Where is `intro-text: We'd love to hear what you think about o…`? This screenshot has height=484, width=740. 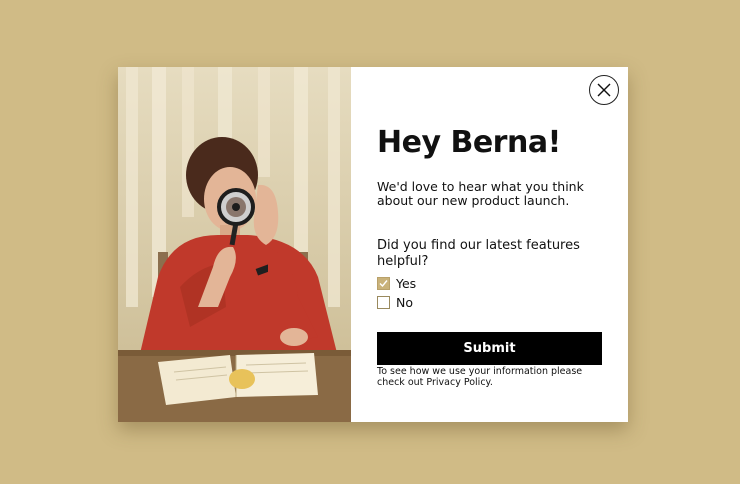 intro-text: We'd love to hear what you think about o… is located at coordinates (480, 193).